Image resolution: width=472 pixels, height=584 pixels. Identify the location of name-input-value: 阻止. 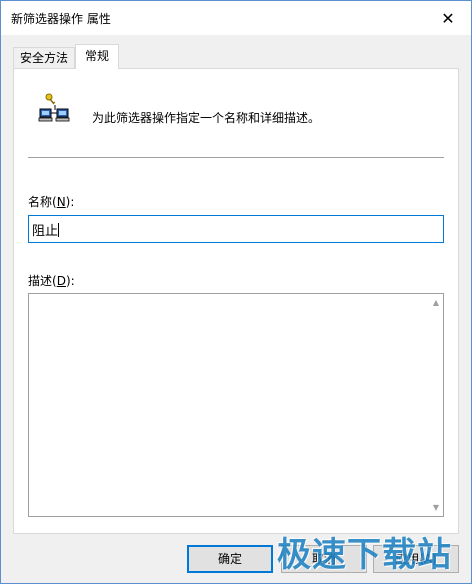
(45, 231).